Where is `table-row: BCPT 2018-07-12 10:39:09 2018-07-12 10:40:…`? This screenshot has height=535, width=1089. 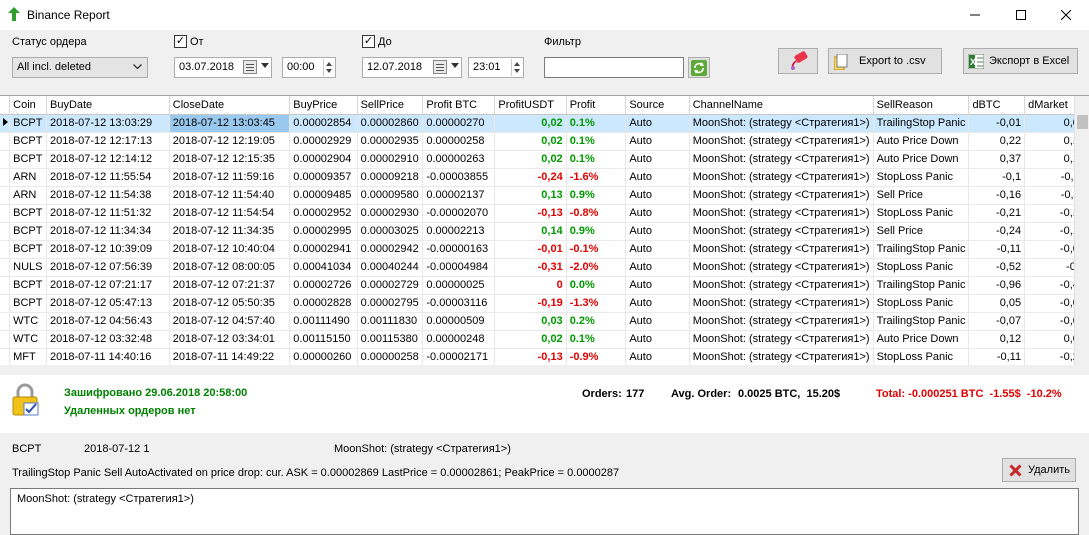 table-row: BCPT 2018-07-12 10:39:09 2018-07-12 10:40:… is located at coordinates (544, 249).